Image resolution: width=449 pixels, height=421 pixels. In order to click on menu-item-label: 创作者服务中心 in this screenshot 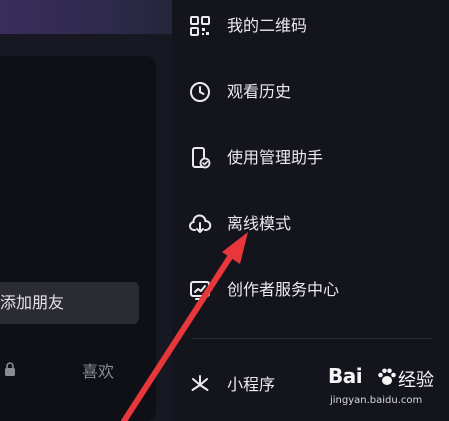, I will do `click(283, 289)`.